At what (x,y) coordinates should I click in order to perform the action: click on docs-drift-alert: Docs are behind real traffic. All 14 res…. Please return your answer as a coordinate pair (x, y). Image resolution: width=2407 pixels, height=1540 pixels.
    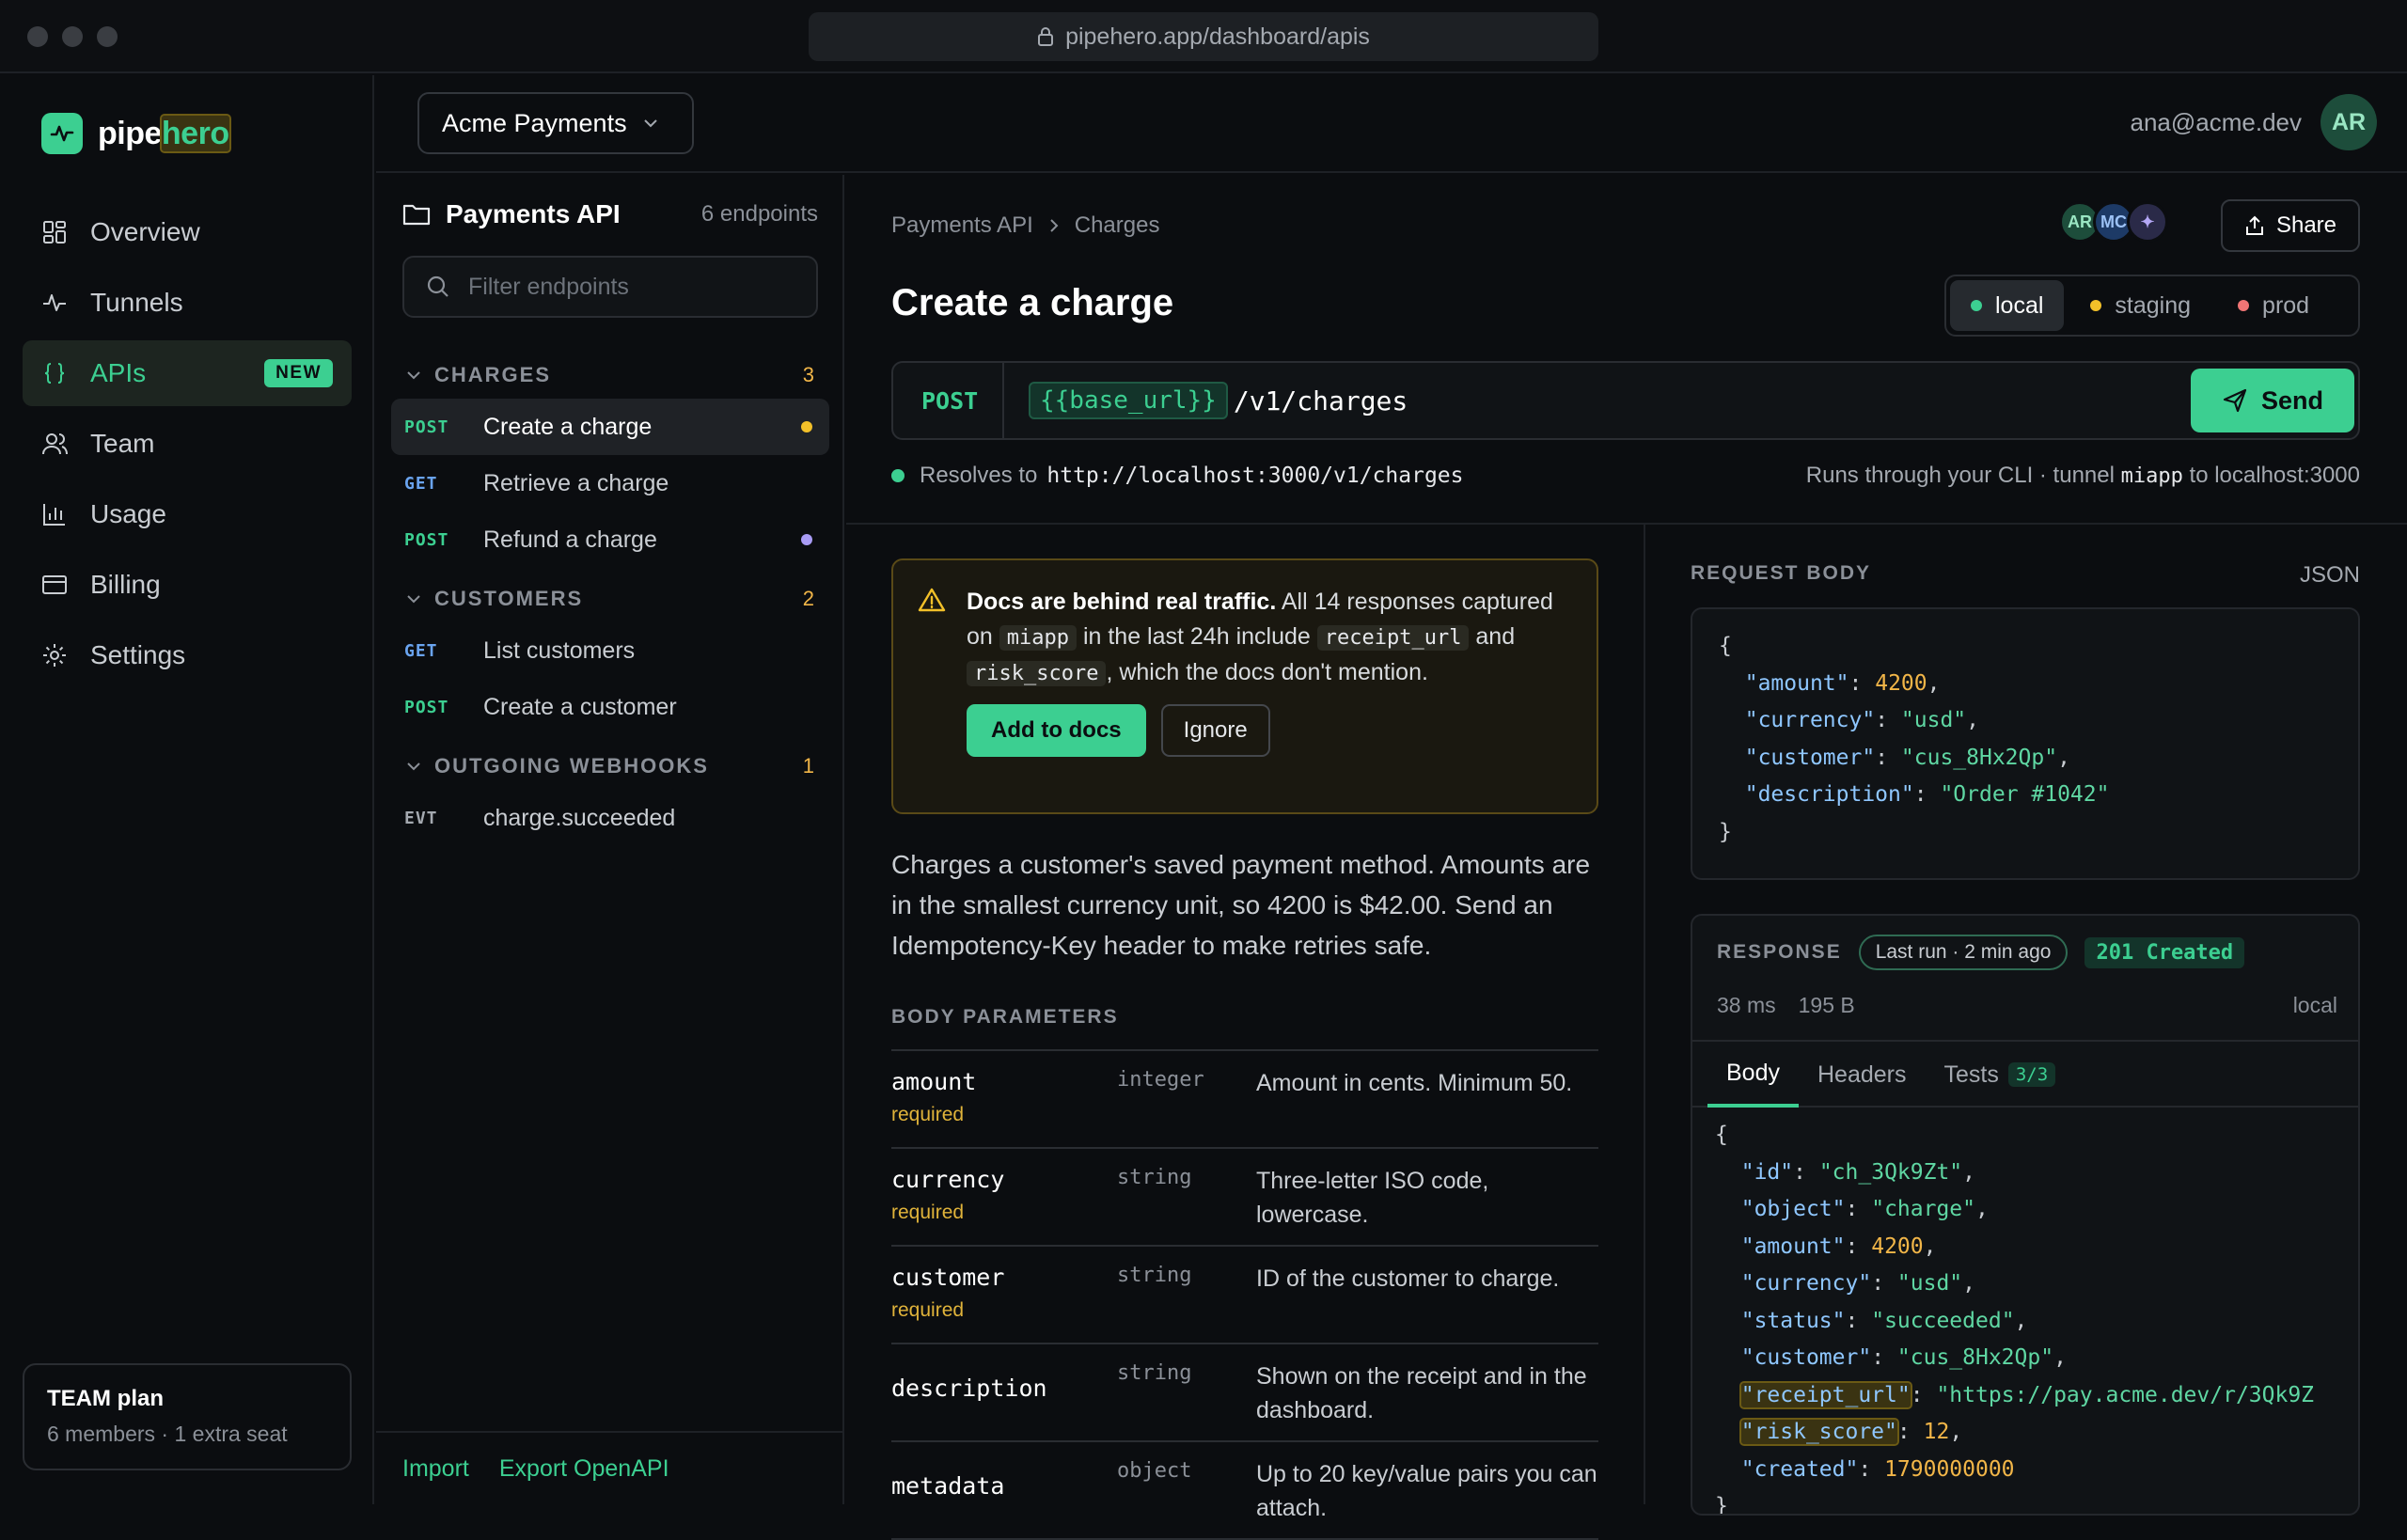
    Looking at the image, I should click on (1244, 686).